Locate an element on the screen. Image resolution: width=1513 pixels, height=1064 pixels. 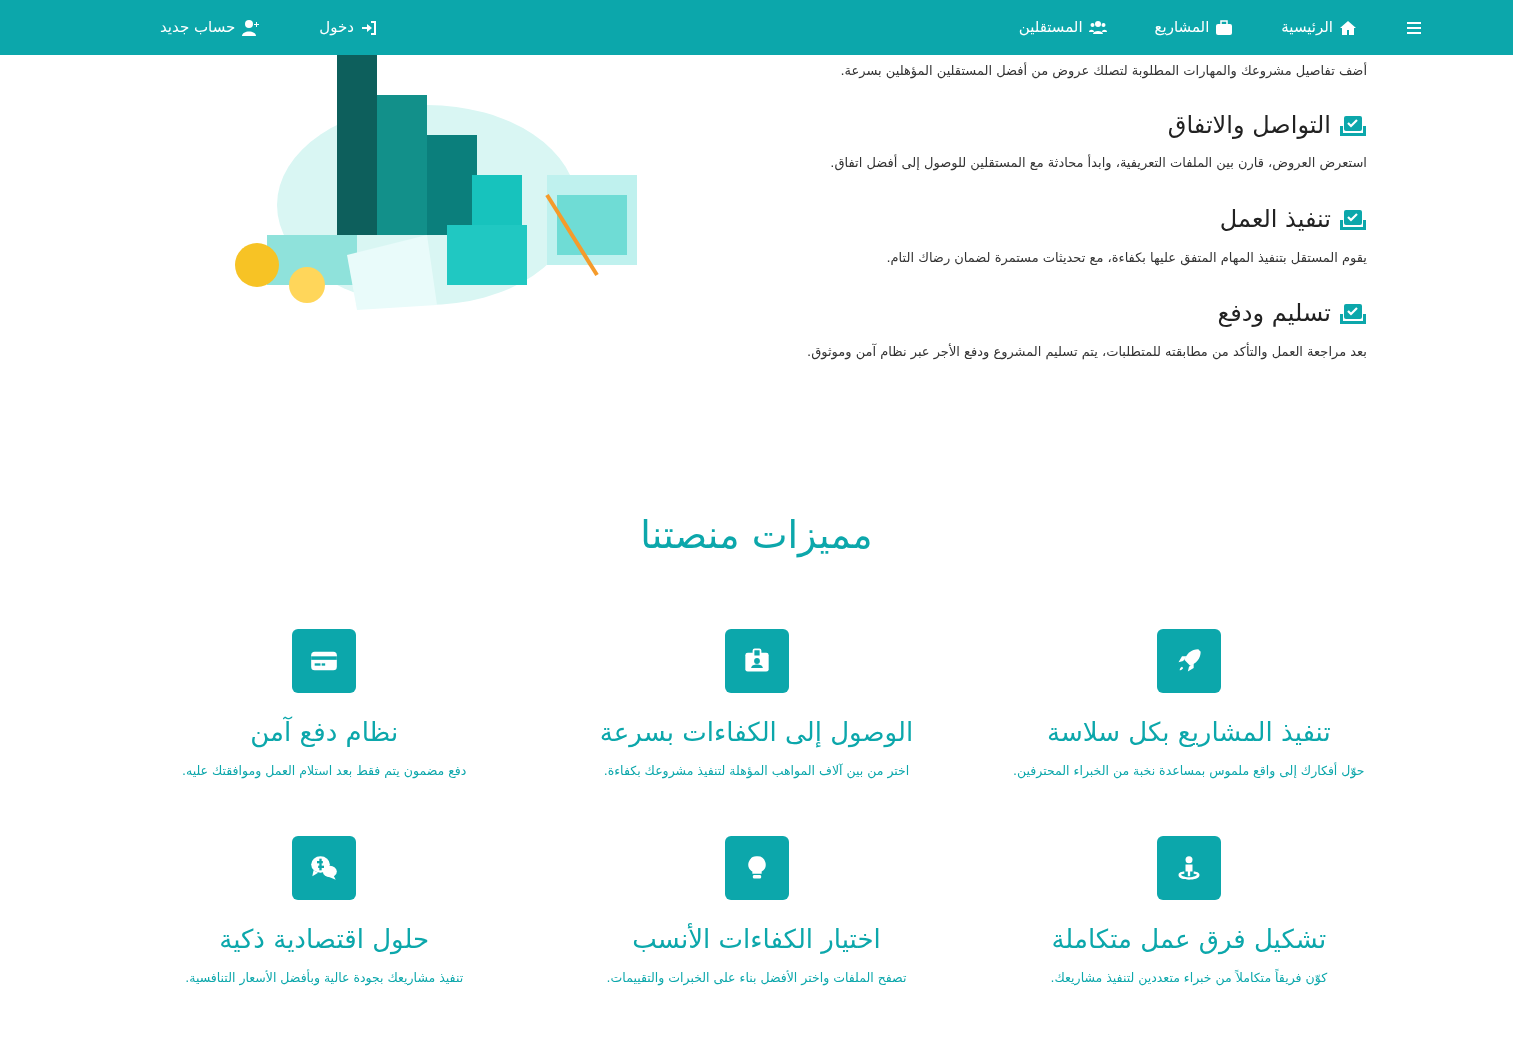
feature-title: تنفيذ المشاريع بكل سلاسة is located at coordinates (1188, 733).